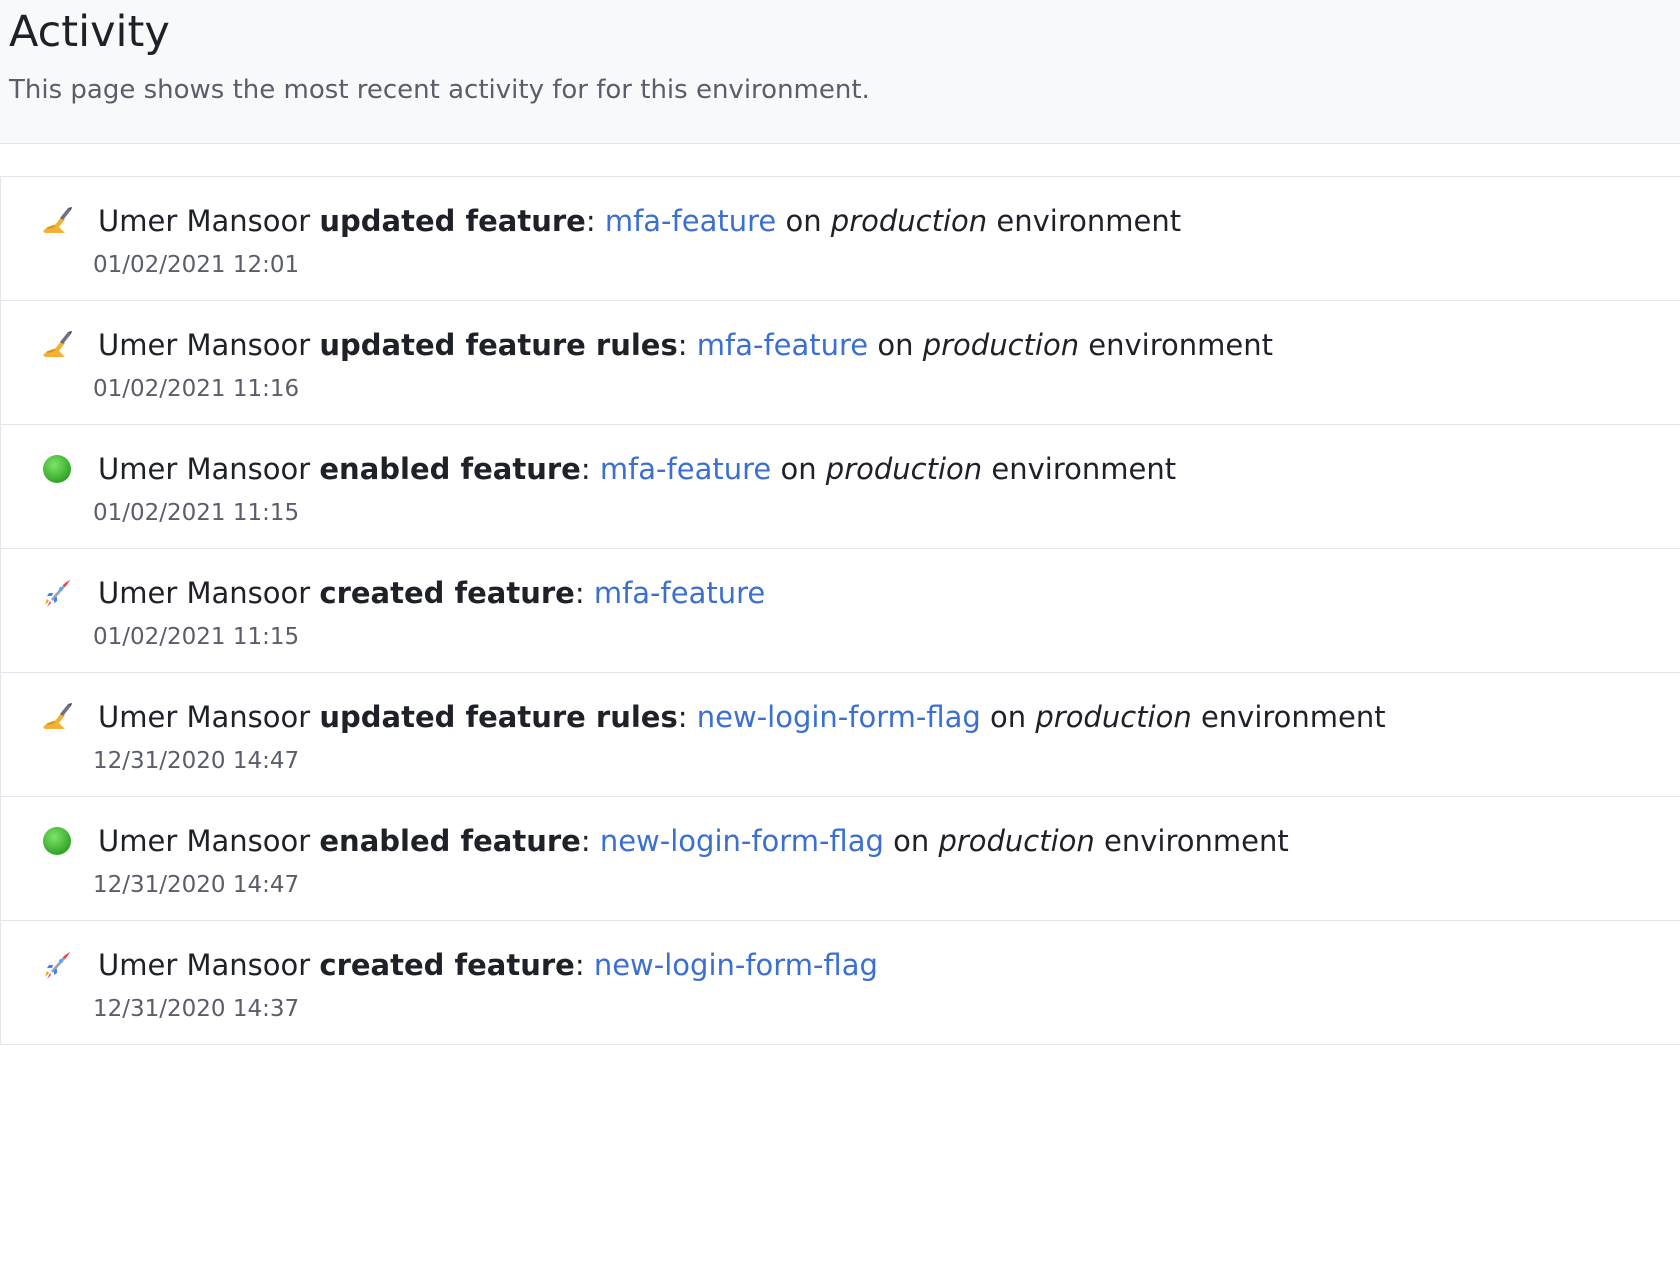  What do you see at coordinates (196, 265) in the screenshot?
I see `activity-timestamp: 01/02/2021 12:01` at bounding box center [196, 265].